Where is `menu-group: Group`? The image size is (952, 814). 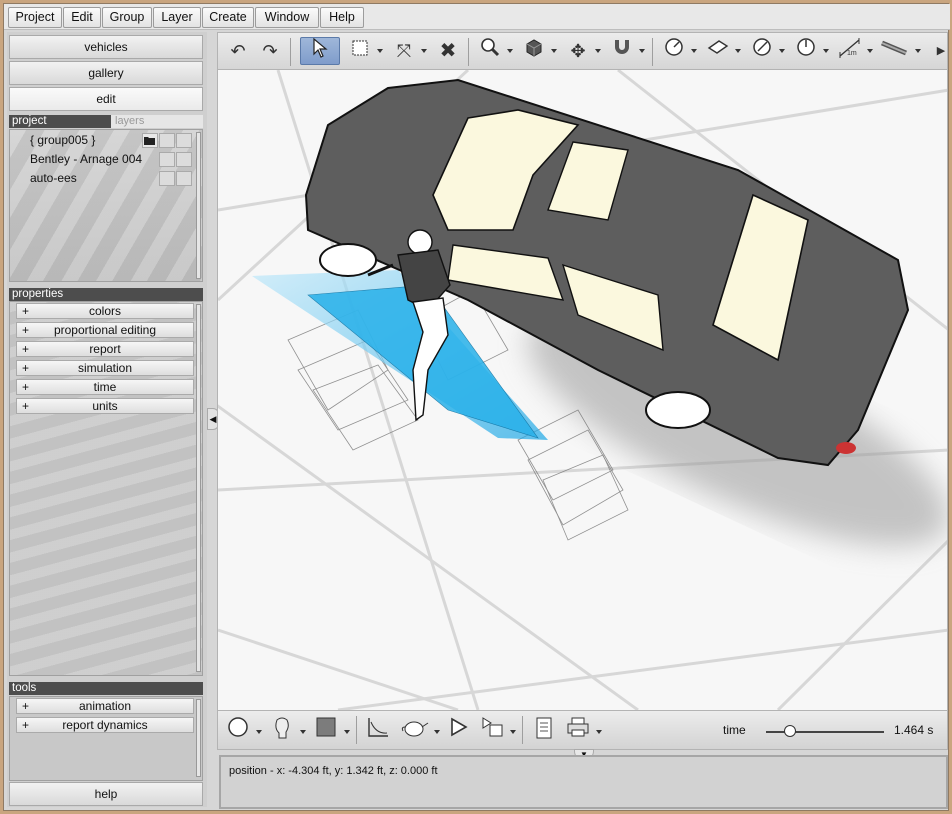
menu-group: Group is located at coordinates (127, 17).